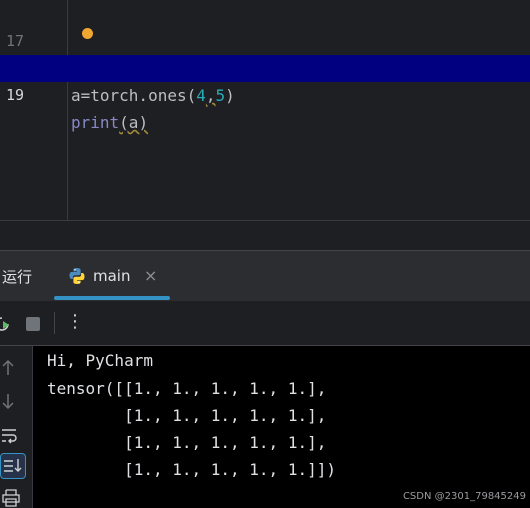 Image resolution: width=530 pixels, height=508 pixels. I want to click on python-icon, so click(77, 276).